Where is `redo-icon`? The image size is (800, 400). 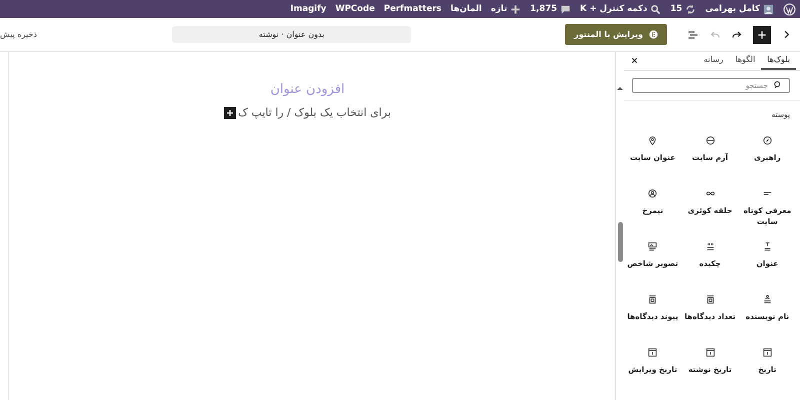 redo-icon is located at coordinates (737, 34).